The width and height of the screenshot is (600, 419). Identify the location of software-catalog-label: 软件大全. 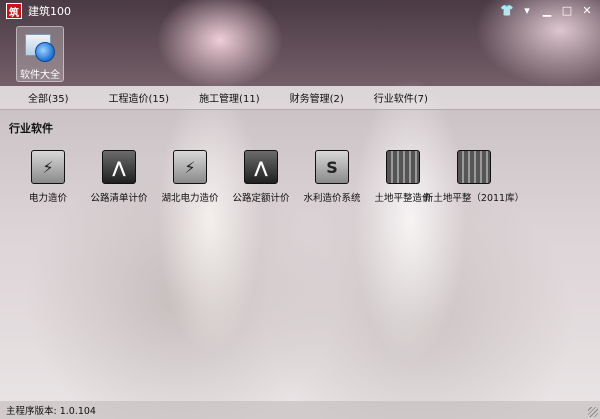
(40, 75).